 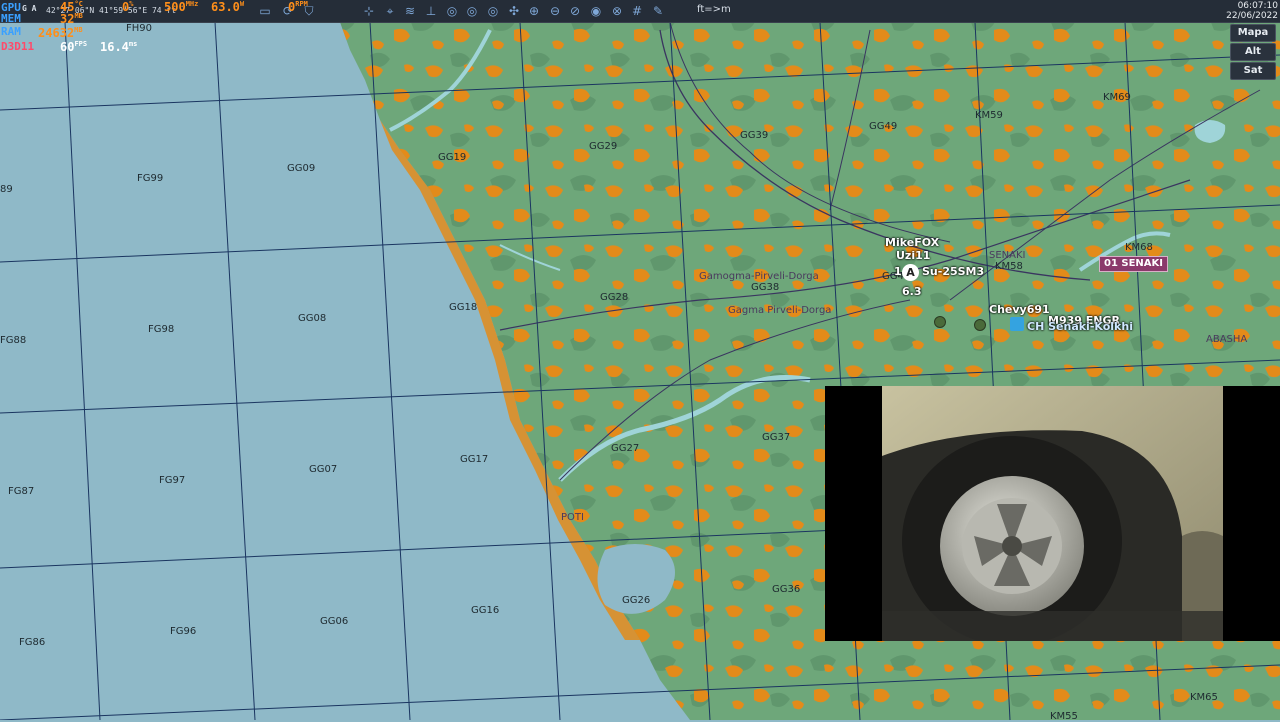 I want to click on town-label: Gagma Pirveli-Dorga, so click(x=780, y=310).